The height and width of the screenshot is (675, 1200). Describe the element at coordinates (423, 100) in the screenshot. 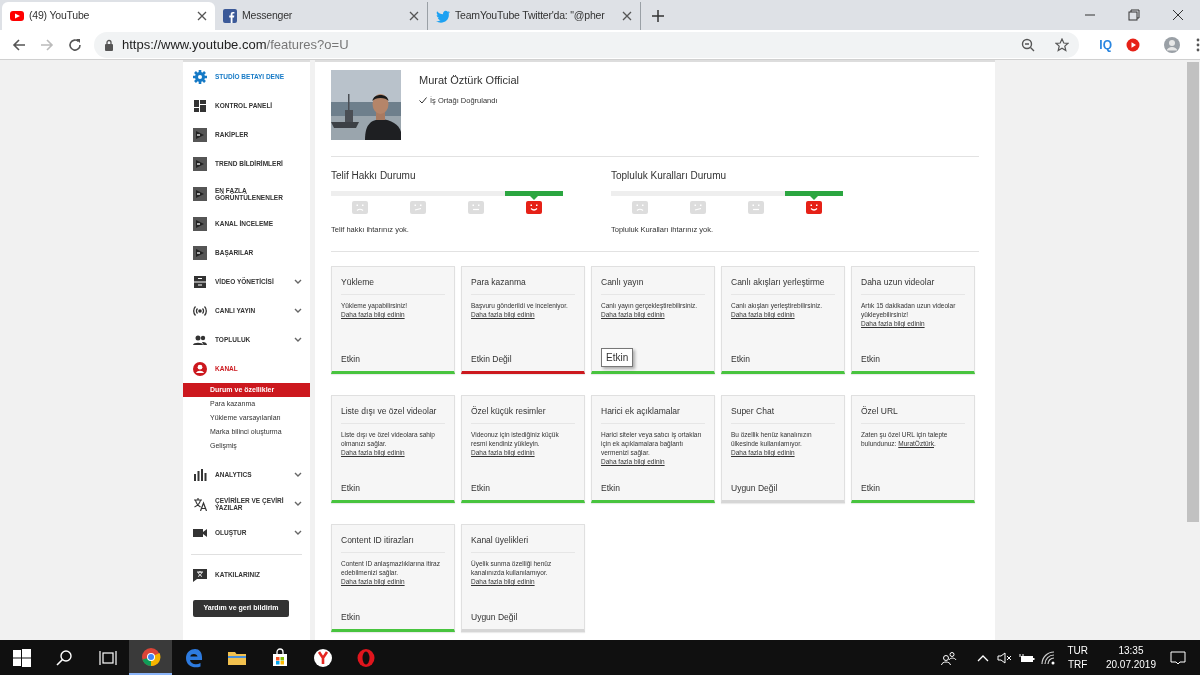

I see `check-icon` at that location.